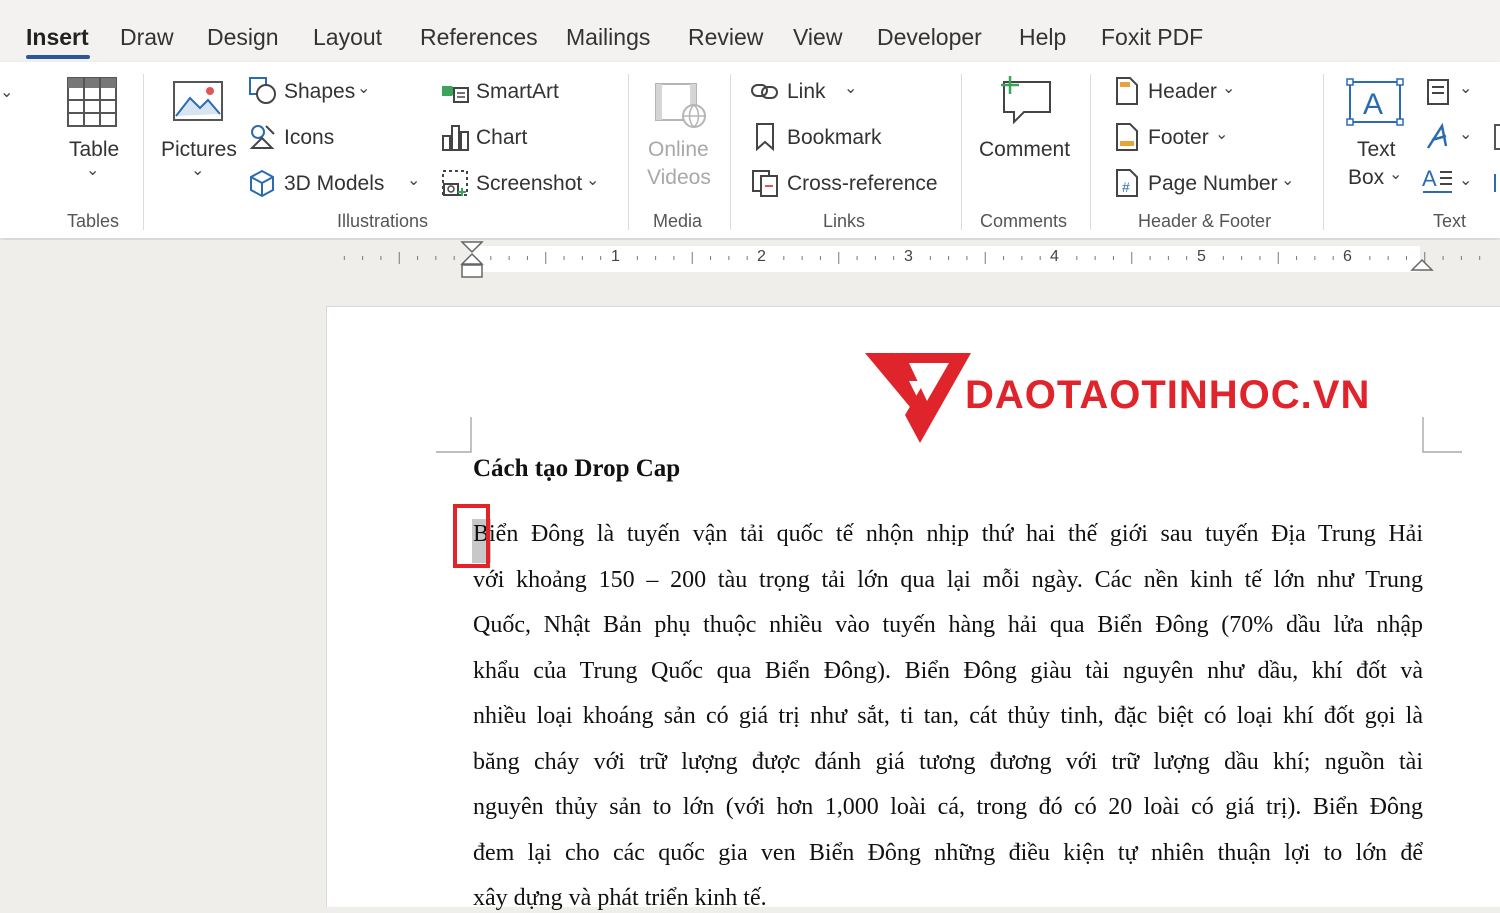  Describe the element at coordinates (1127, 137) in the screenshot. I see `footer-icon` at that location.